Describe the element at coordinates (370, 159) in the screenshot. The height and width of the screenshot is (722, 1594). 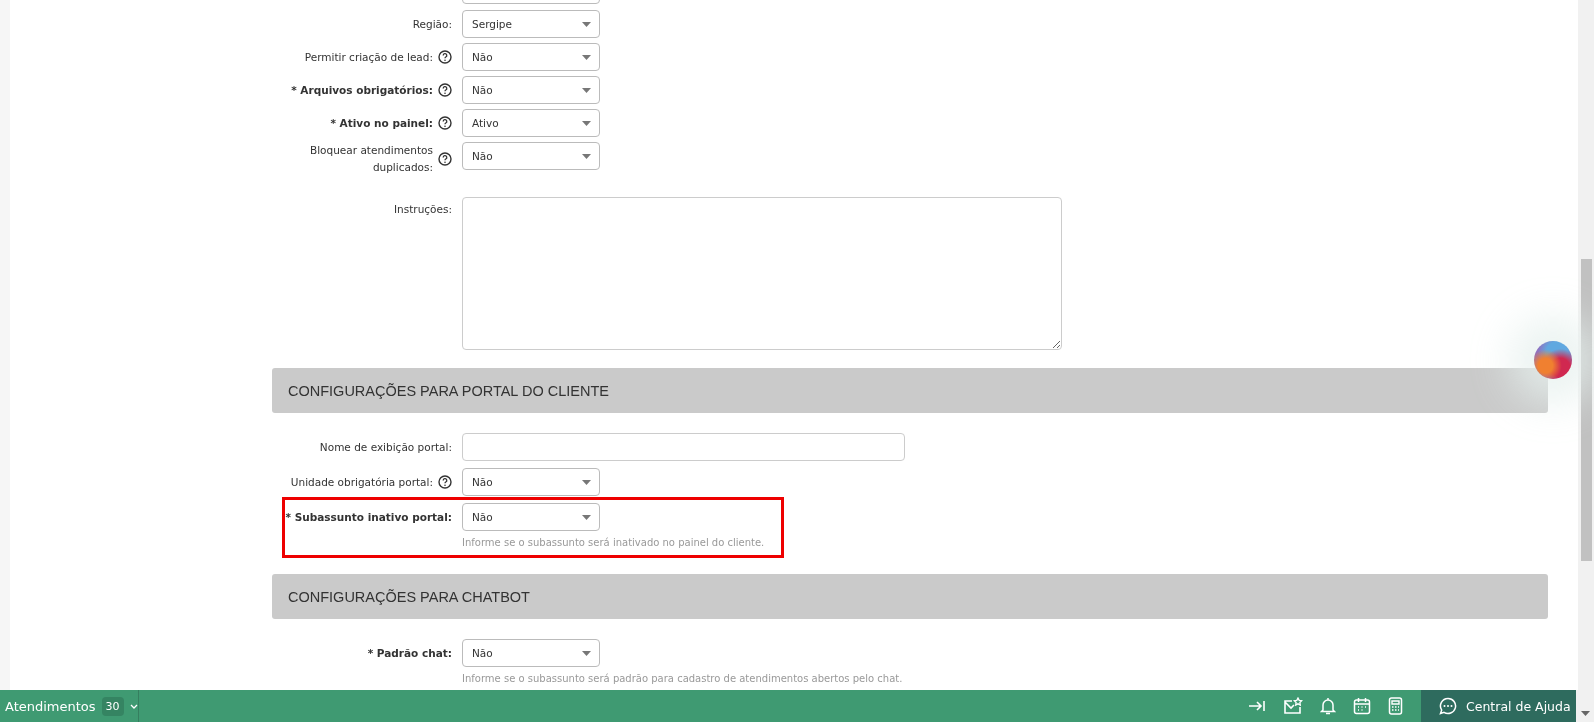
I see `field-label: Bloquear atendimentos duplicados:` at that location.